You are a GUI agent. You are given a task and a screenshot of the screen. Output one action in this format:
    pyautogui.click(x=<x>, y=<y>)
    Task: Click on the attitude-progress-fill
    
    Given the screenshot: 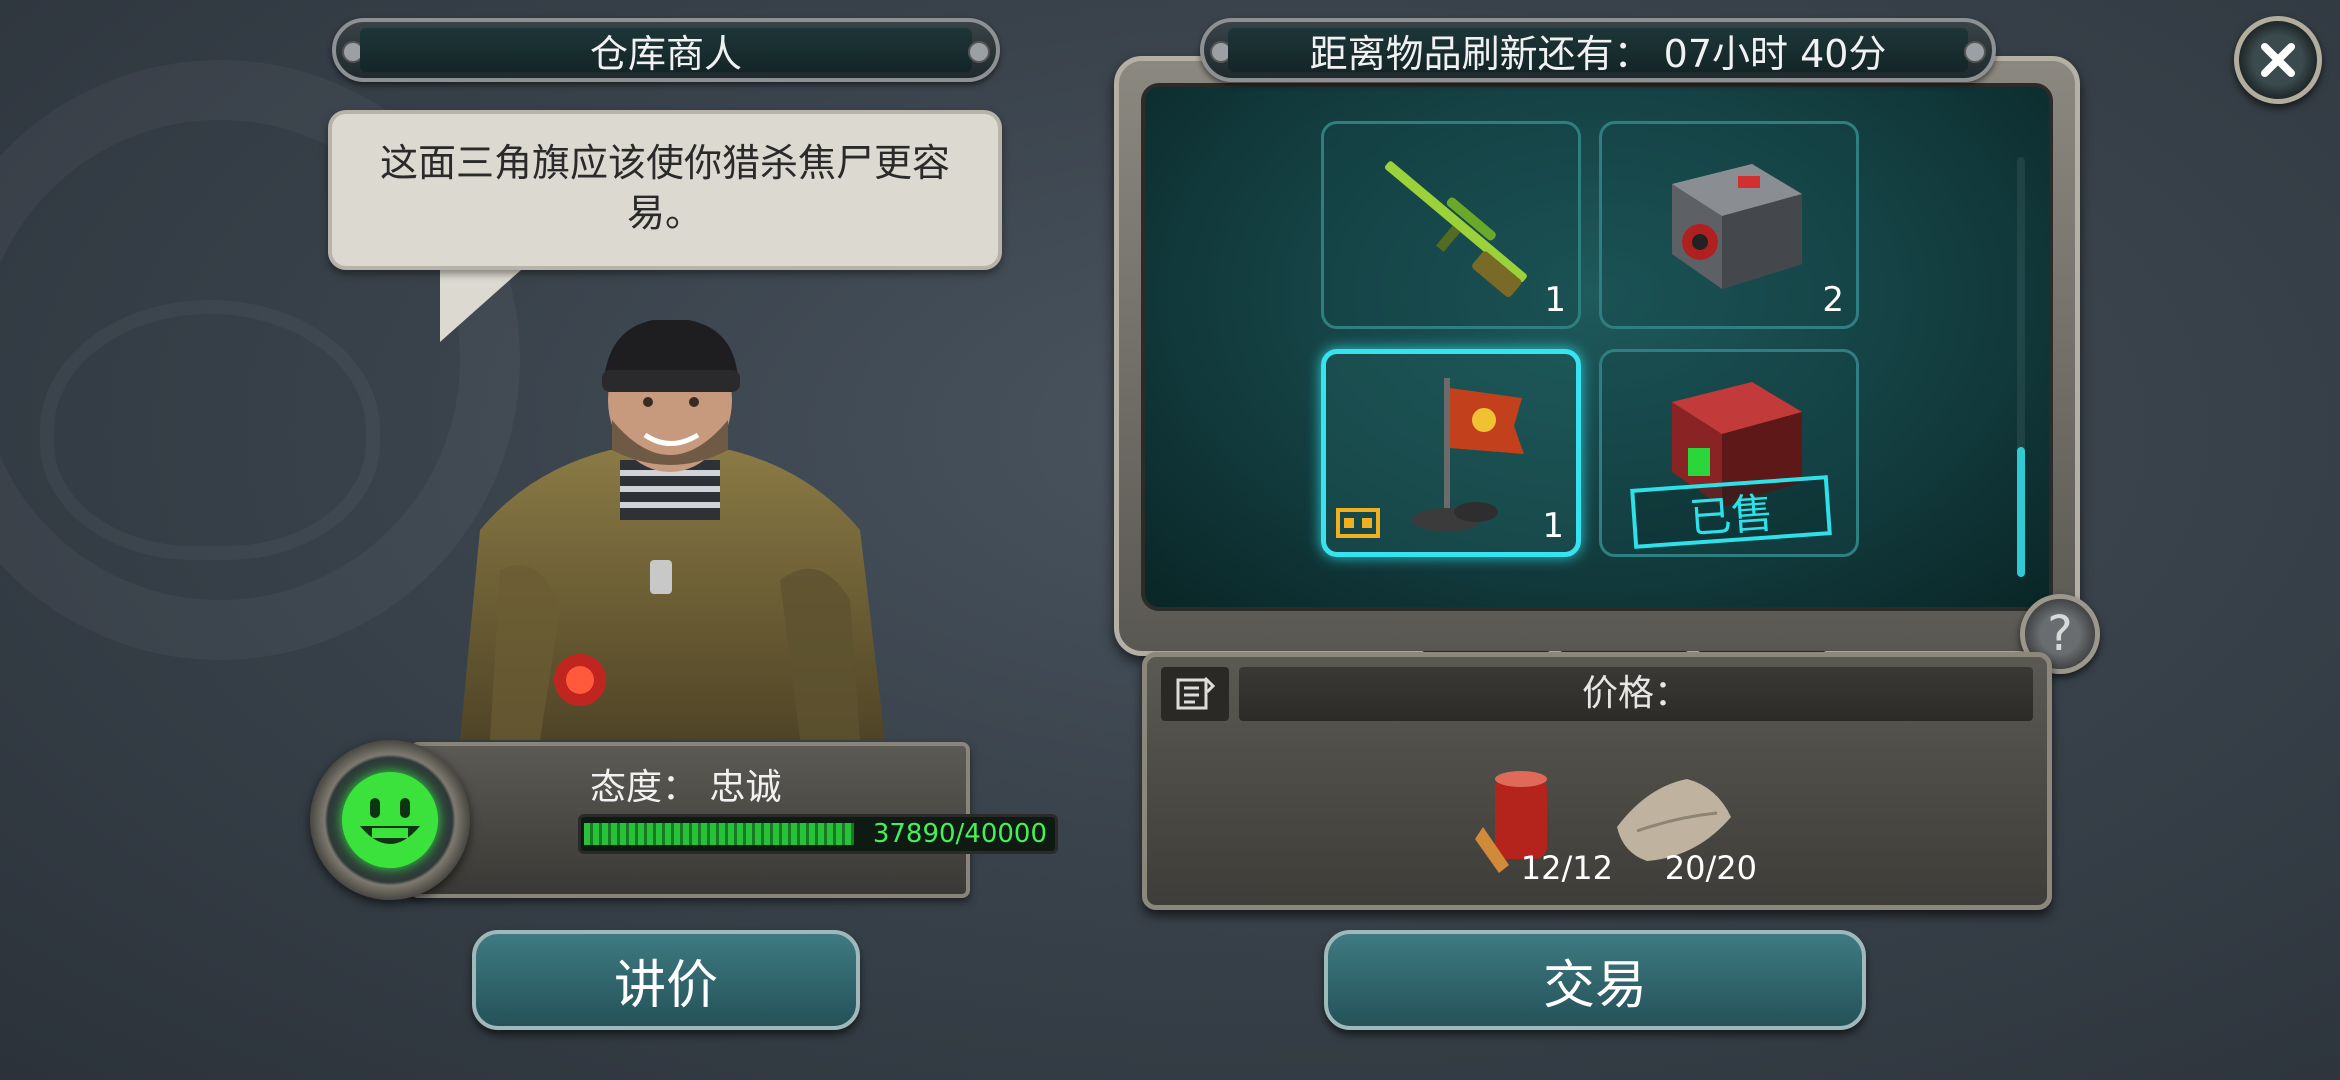 What is the action you would take?
    pyautogui.click(x=719, y=834)
    